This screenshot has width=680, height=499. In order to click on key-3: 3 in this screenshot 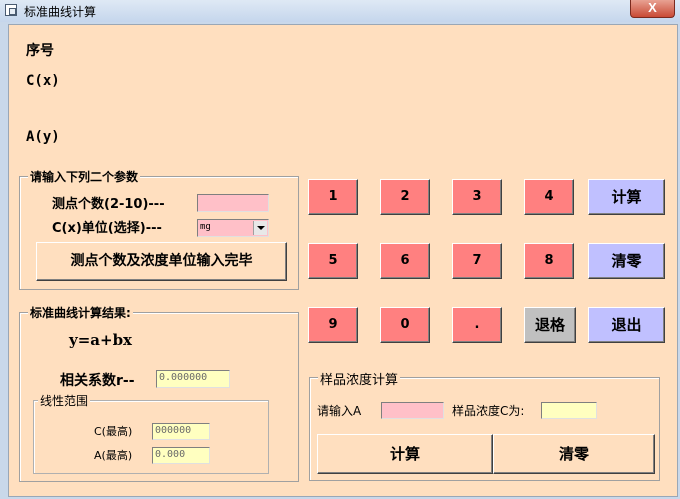, I will do `click(477, 197)`.